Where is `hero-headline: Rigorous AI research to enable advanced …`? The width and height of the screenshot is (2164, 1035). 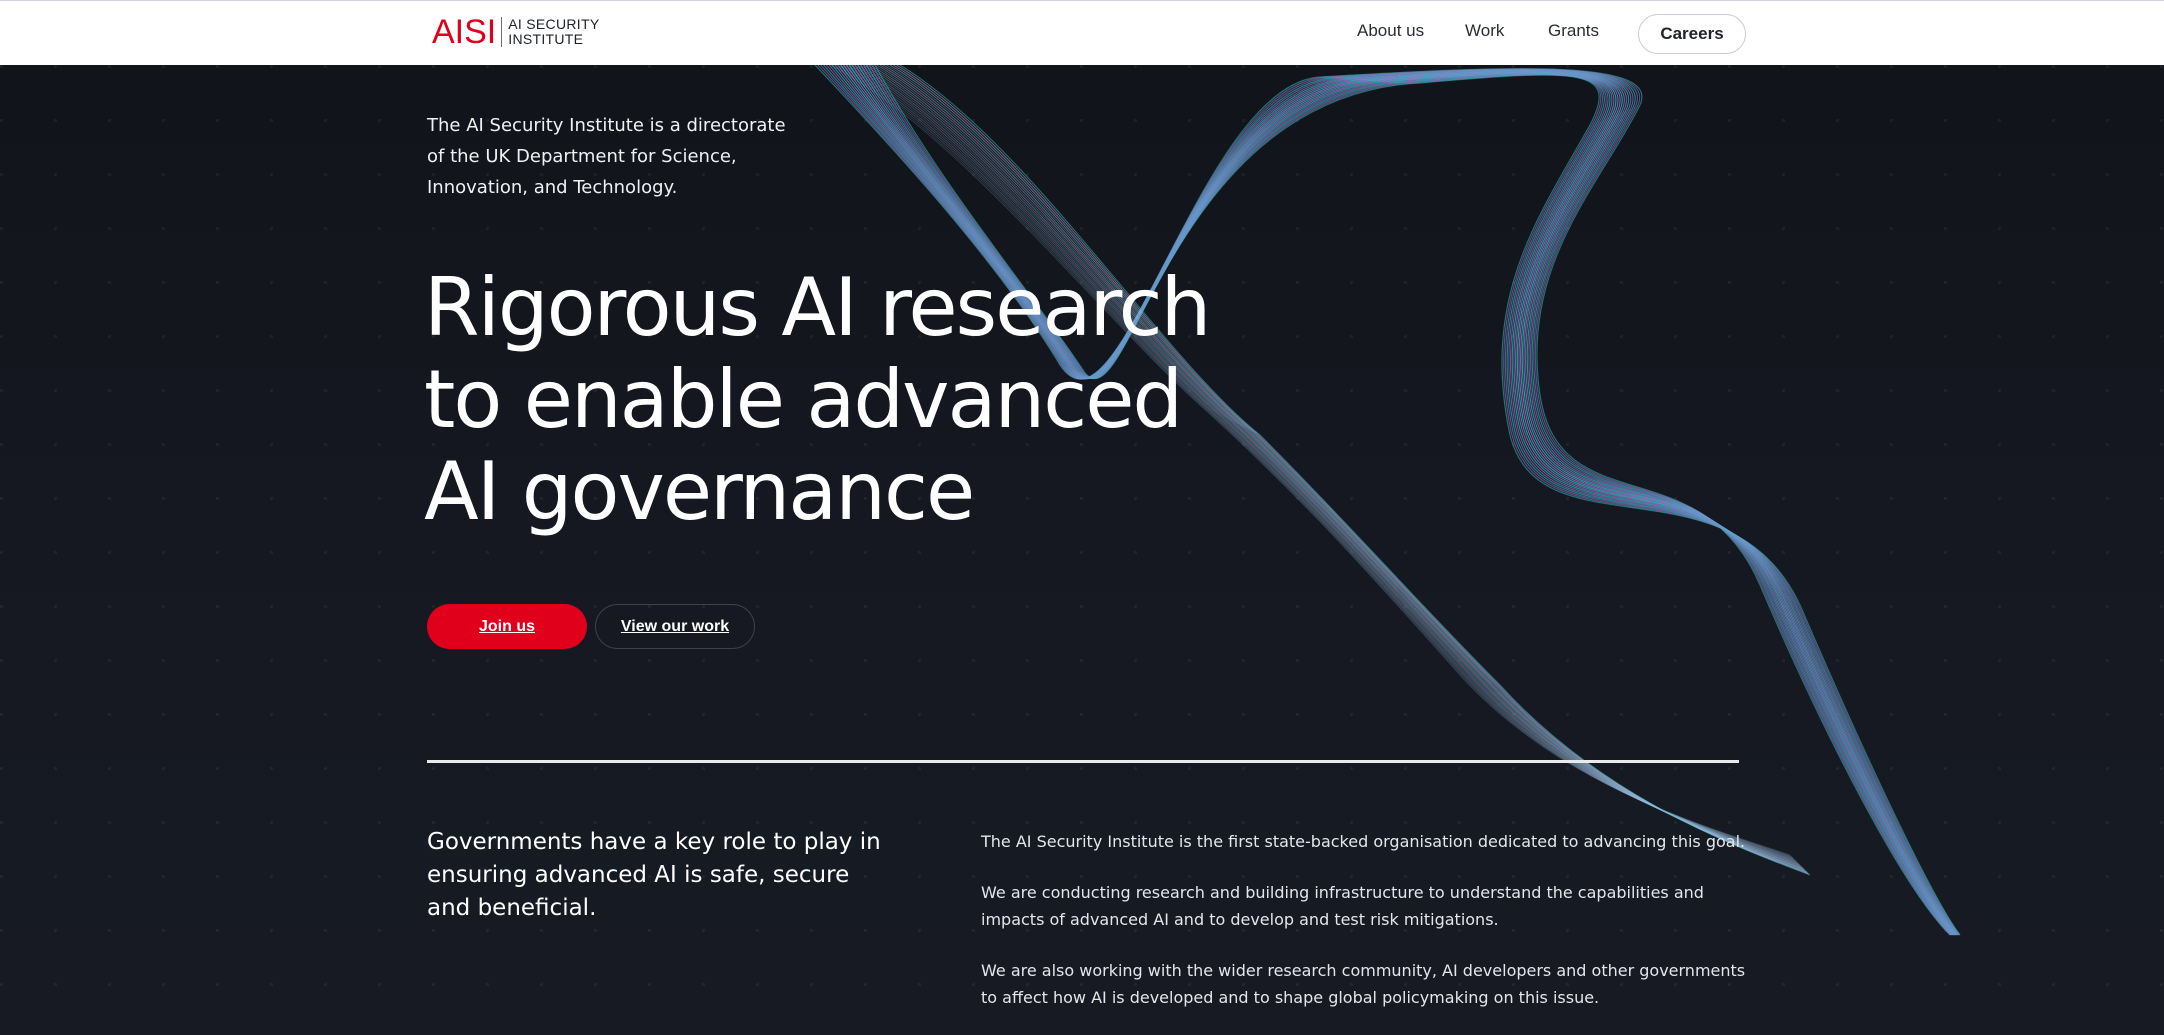
hero-headline: Rigorous AI research to enable advanced … is located at coordinates (874, 400).